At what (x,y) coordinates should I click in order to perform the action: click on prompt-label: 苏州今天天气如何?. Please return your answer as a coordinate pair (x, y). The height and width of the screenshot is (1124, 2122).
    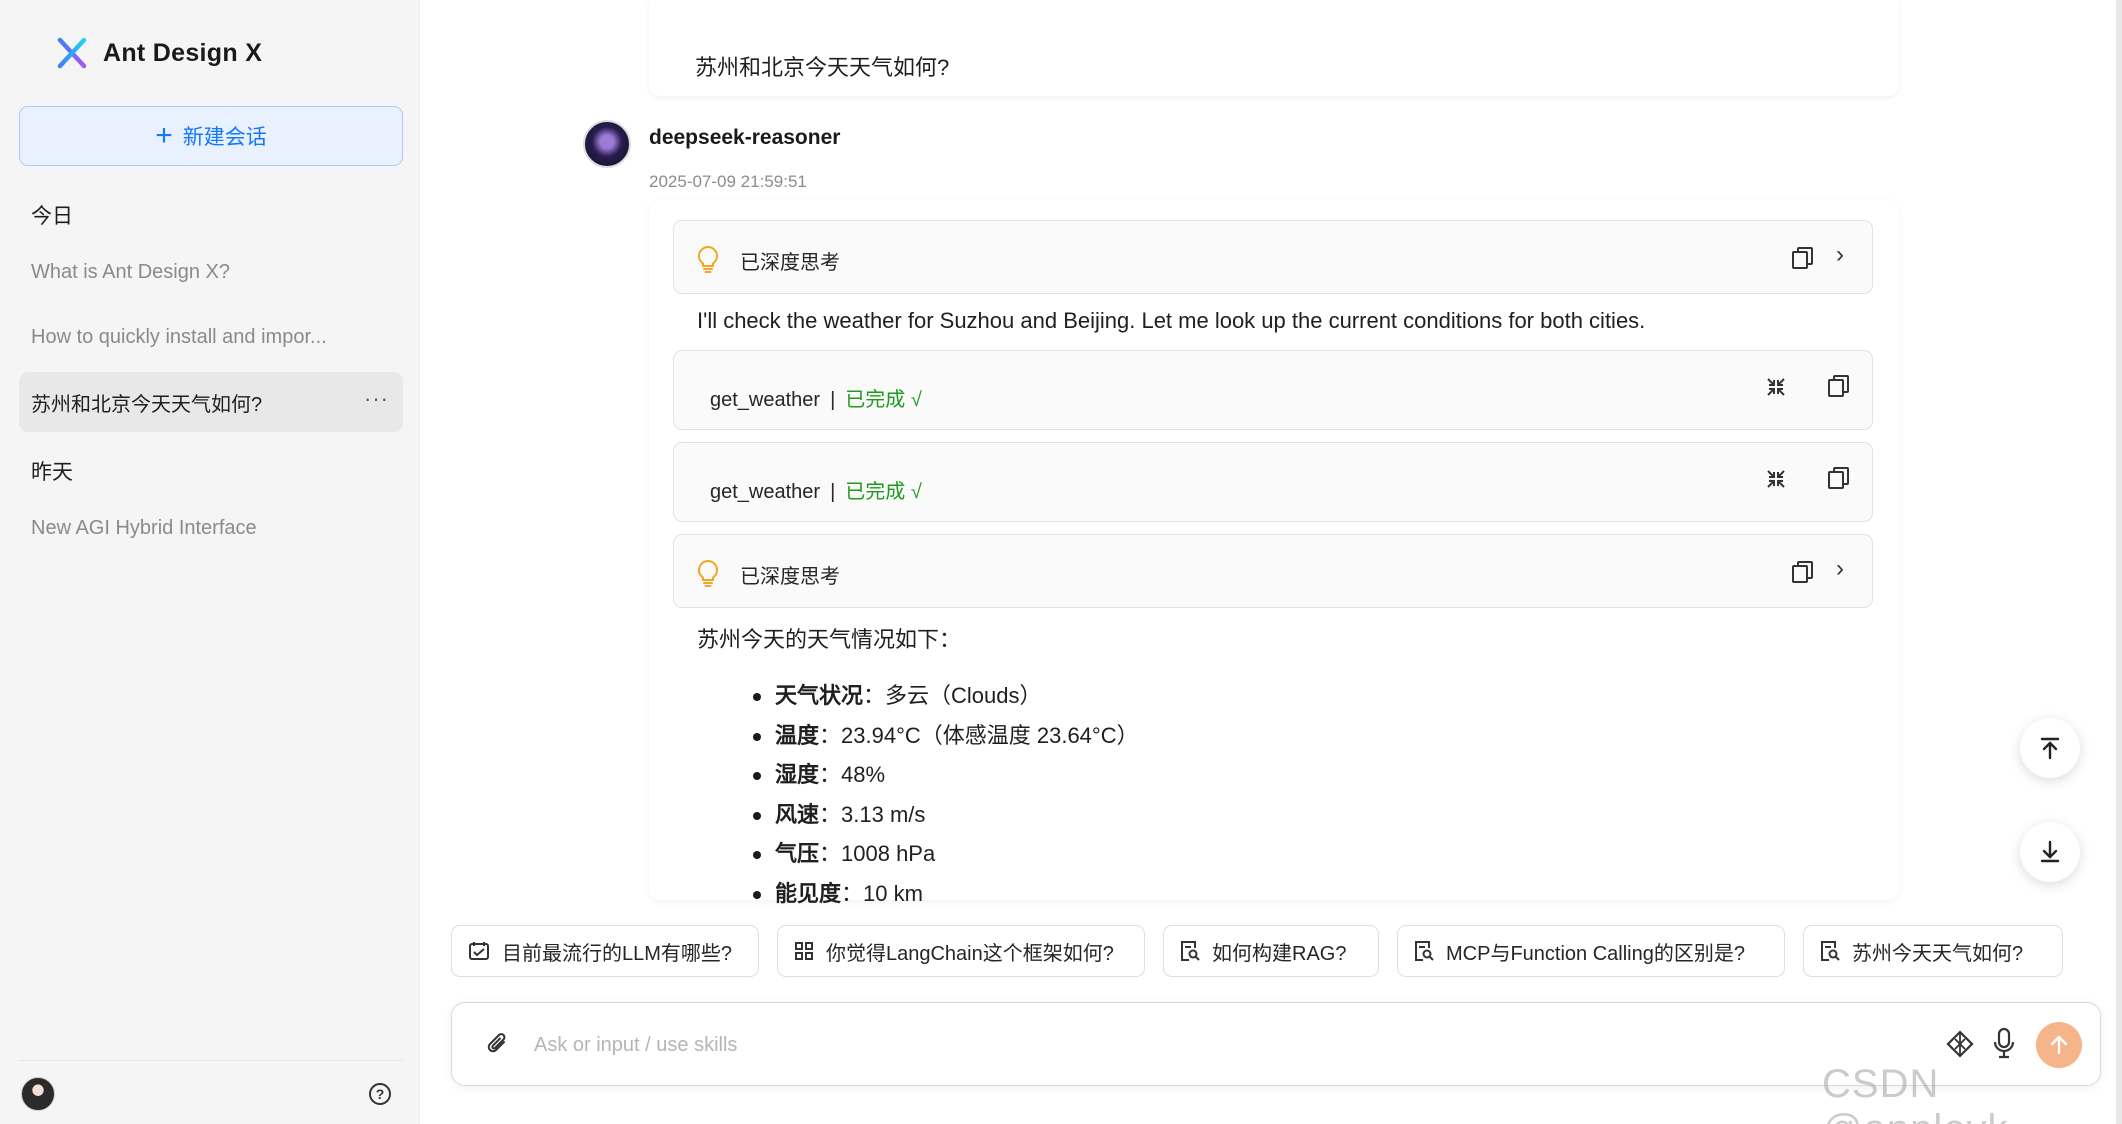
    Looking at the image, I should click on (1938, 953).